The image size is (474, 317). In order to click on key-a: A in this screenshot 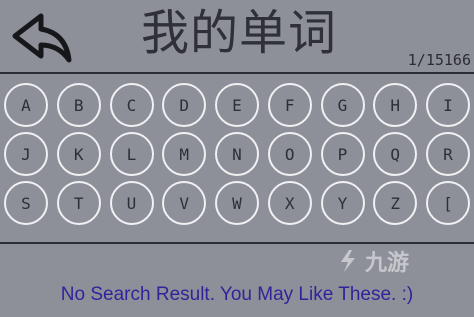, I will do `click(26, 105)`.